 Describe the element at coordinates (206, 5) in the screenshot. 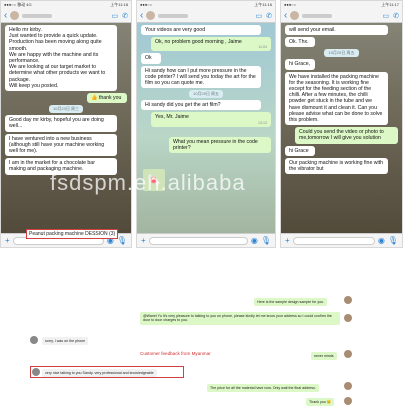

I see `status-bar: ●●●○○ 上午11:16` at that location.